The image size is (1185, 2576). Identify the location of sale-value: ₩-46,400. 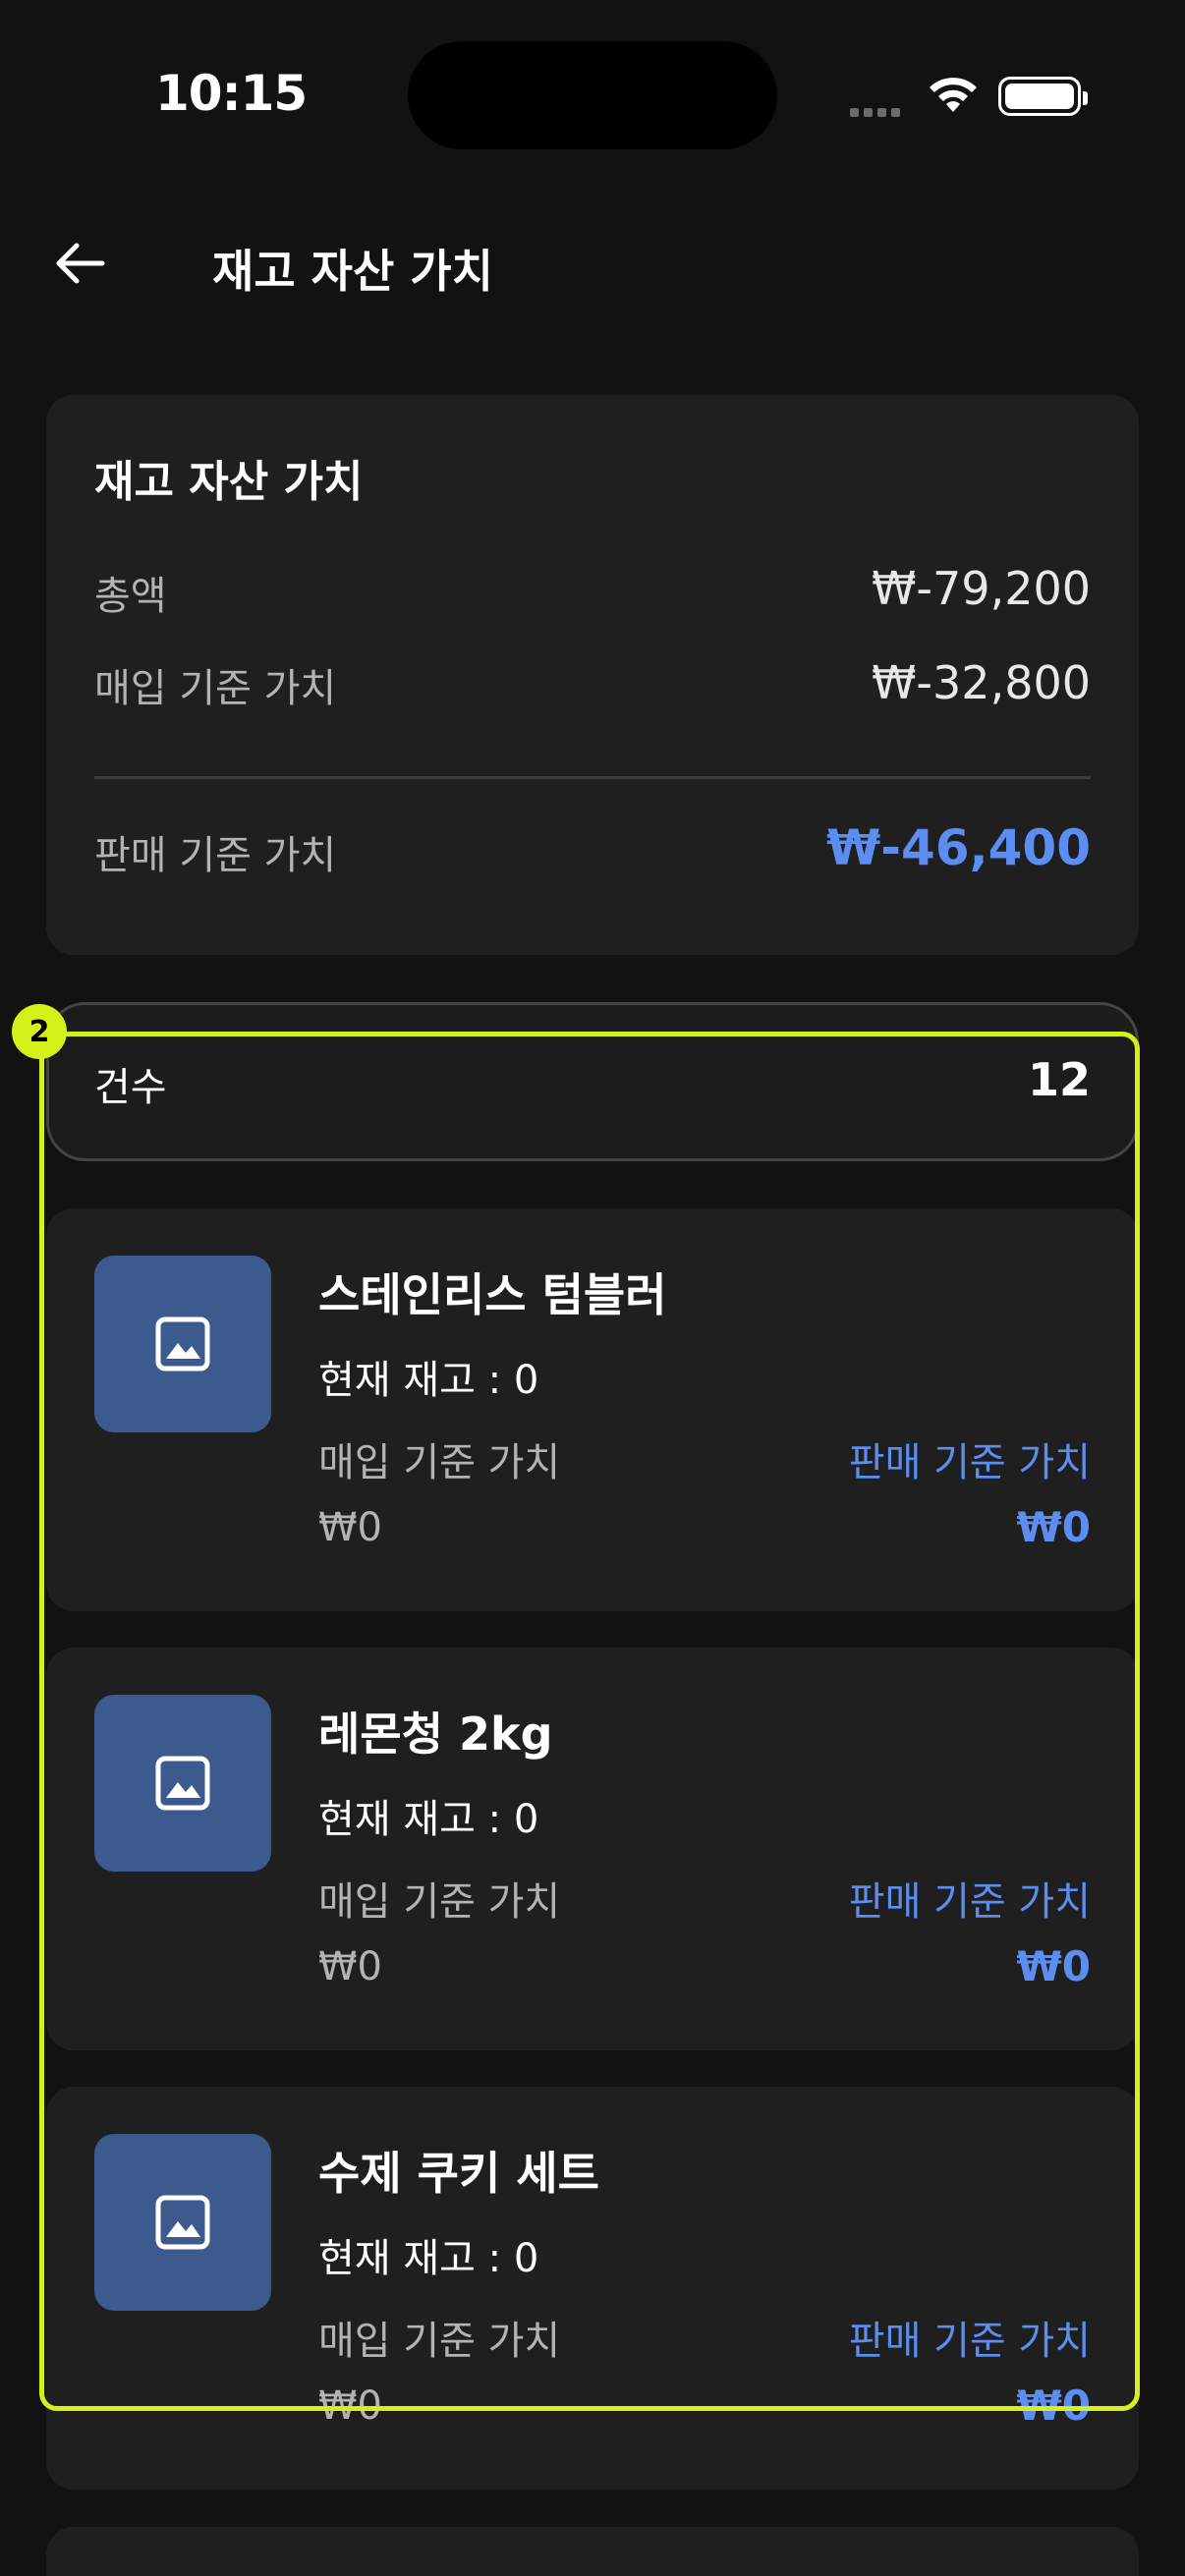
(959, 847).